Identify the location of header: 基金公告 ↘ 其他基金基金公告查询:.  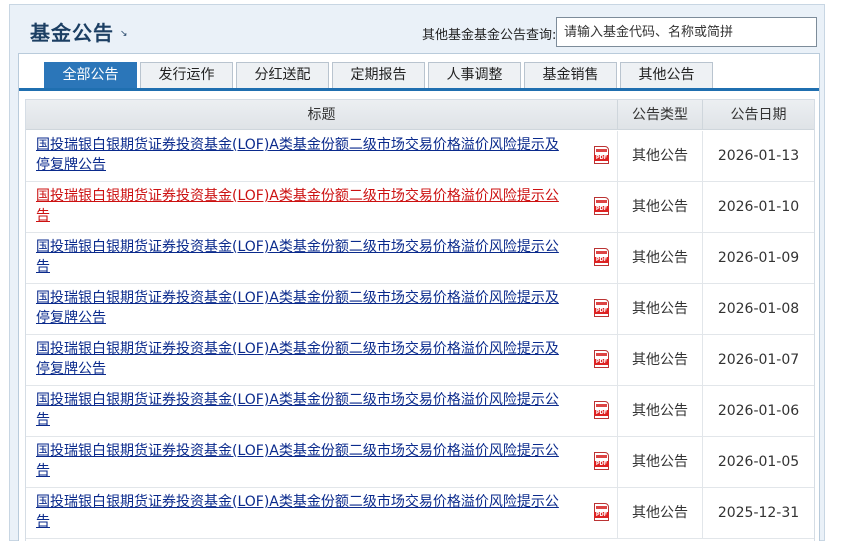
(417, 28).